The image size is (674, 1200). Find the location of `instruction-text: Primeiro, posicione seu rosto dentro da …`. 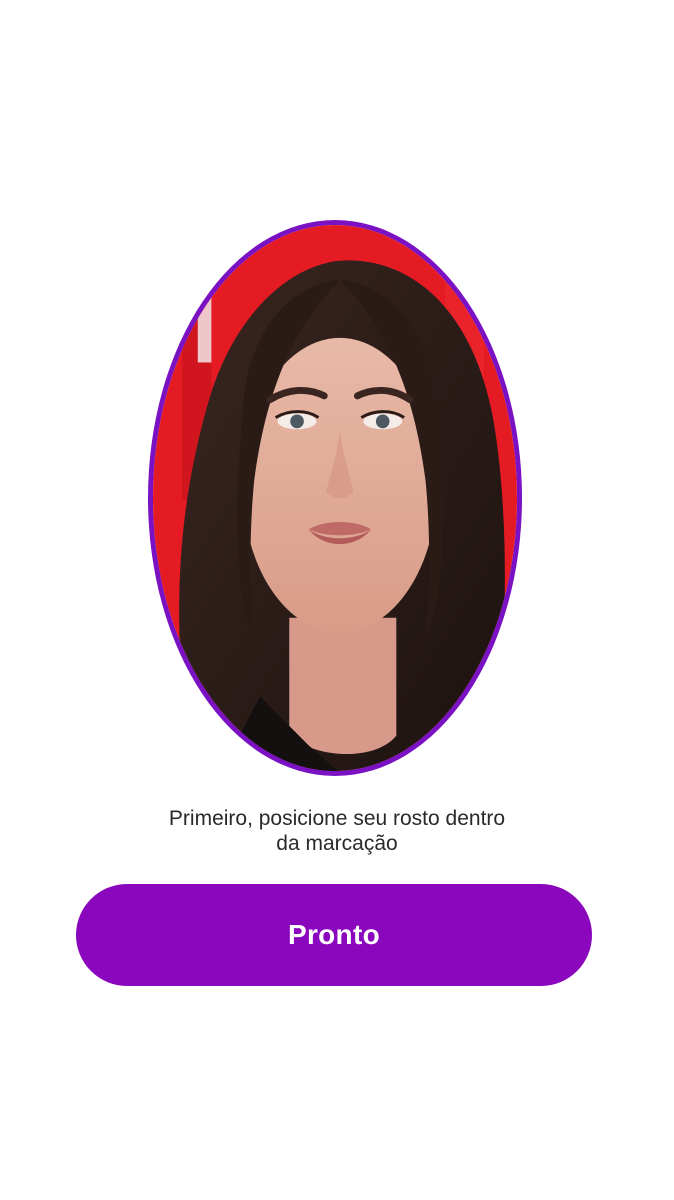

instruction-text: Primeiro, posicione seu rosto dentro da … is located at coordinates (337, 831).